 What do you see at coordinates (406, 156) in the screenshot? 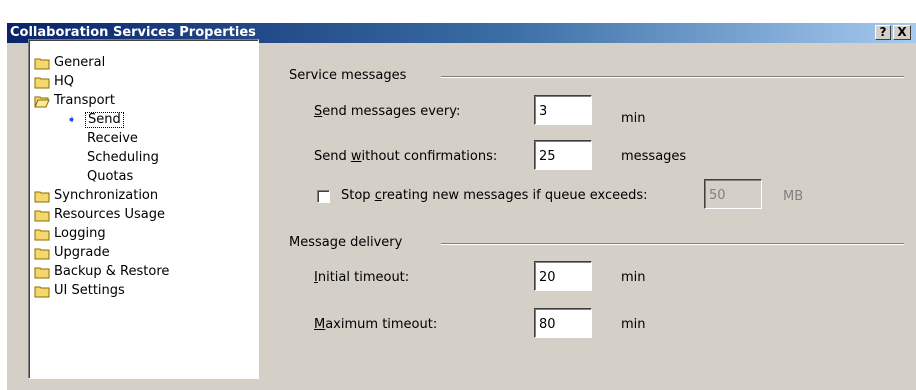
I see `send-without-label: Send without confirmations:` at bounding box center [406, 156].